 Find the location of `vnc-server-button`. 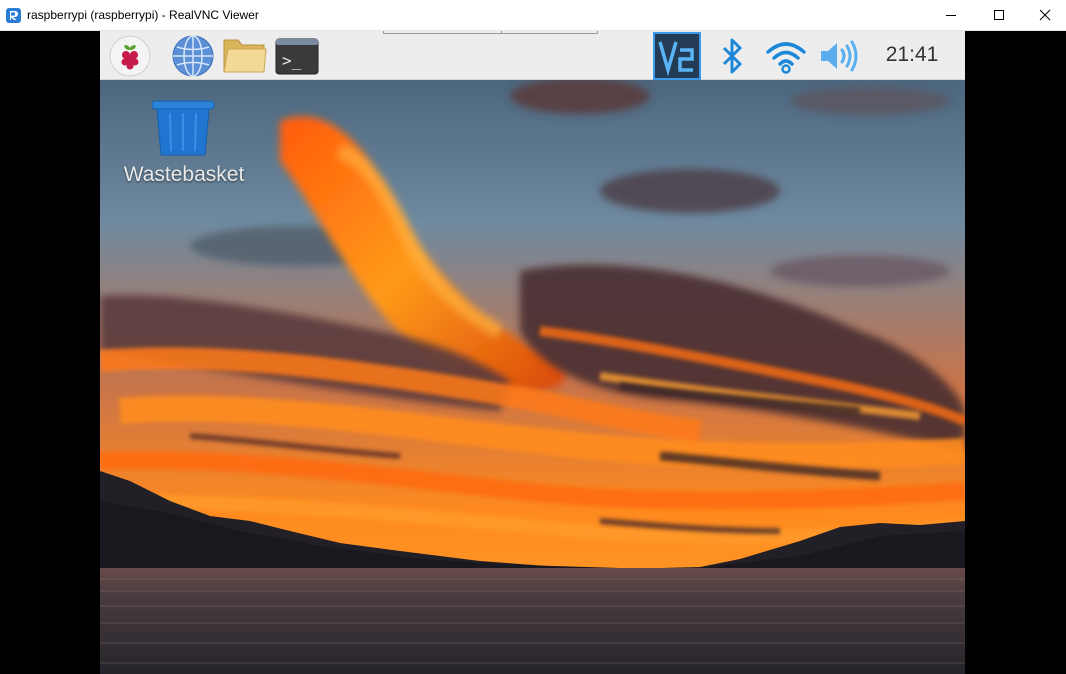

vnc-server-button is located at coordinates (677, 56).